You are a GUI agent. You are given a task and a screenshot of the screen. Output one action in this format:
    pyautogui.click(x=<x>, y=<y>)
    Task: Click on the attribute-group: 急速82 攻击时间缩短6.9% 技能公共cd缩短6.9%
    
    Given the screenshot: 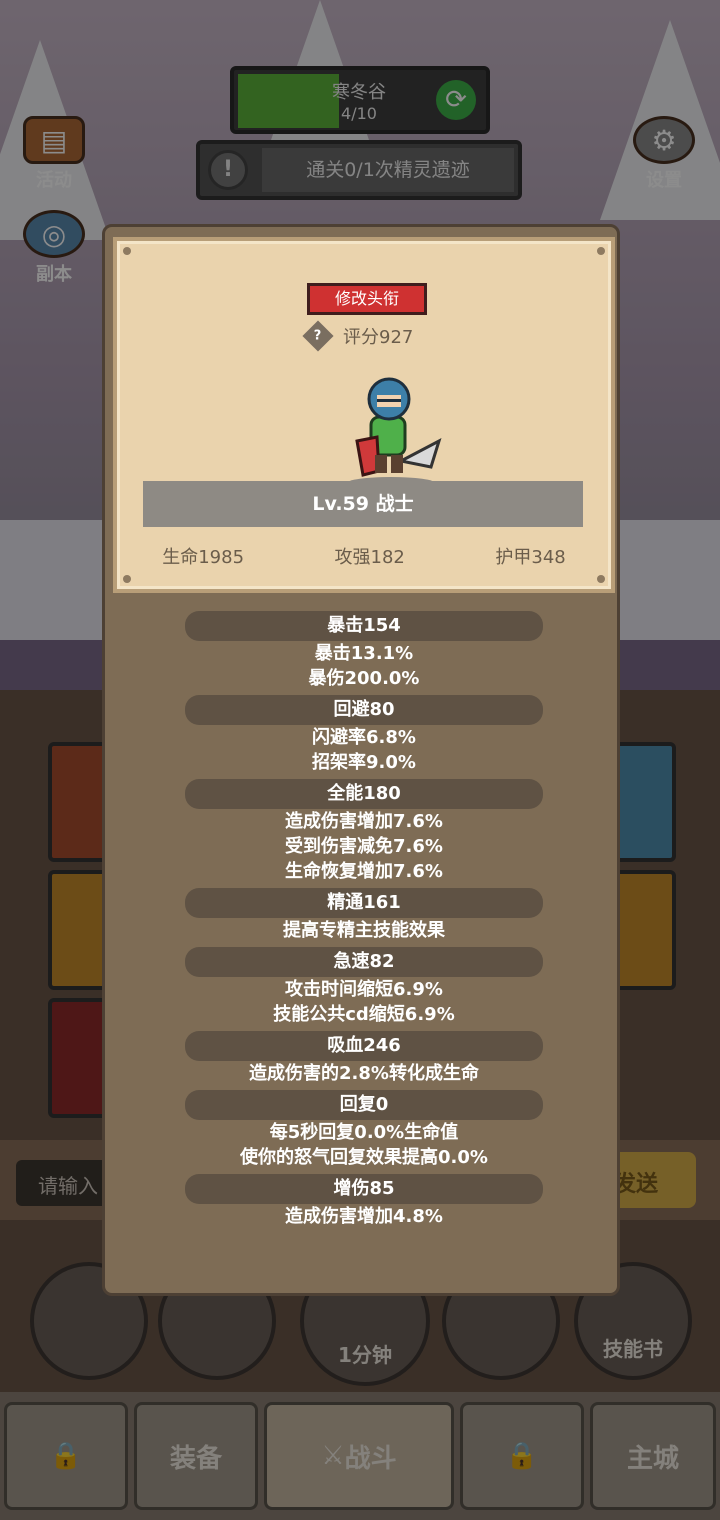 What is the action you would take?
    pyautogui.click(x=364, y=987)
    